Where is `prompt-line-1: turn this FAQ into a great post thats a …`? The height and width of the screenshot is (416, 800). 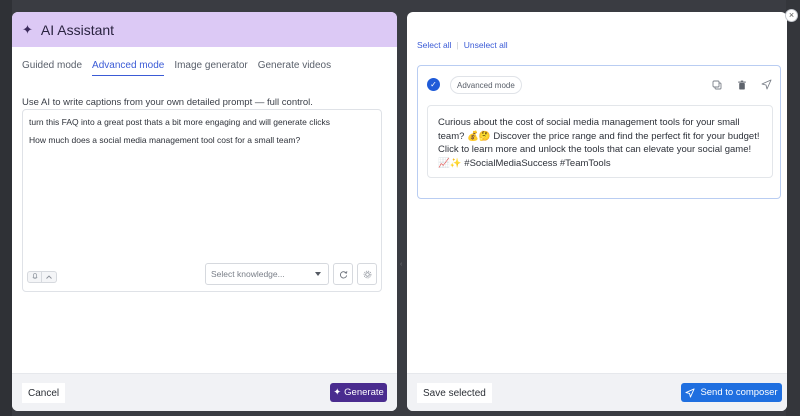
prompt-line-1: turn this FAQ into a great post thats a … is located at coordinates (179, 122).